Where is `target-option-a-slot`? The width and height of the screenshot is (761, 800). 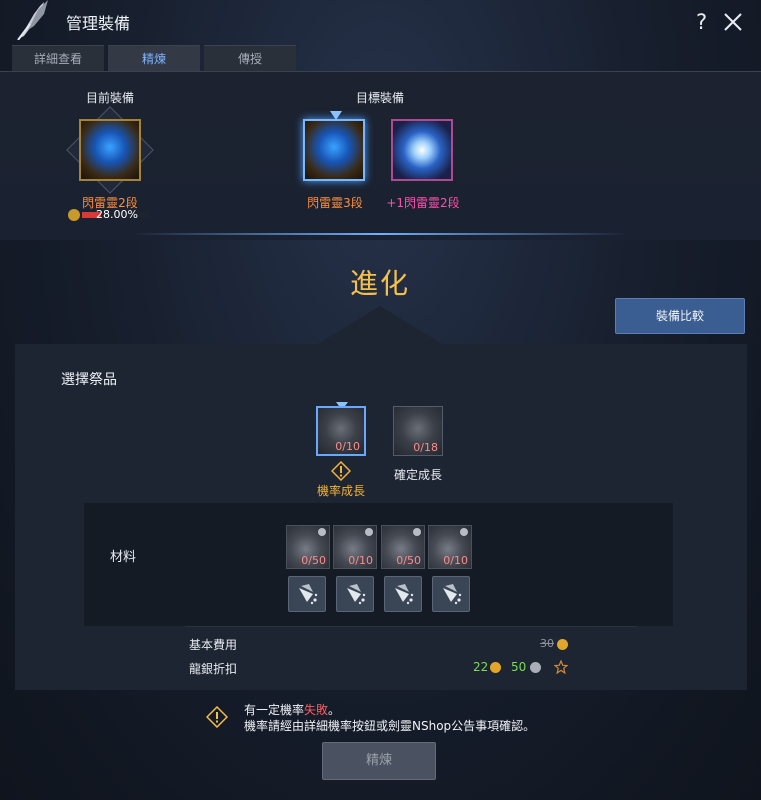
target-option-a-slot is located at coordinates (334, 150).